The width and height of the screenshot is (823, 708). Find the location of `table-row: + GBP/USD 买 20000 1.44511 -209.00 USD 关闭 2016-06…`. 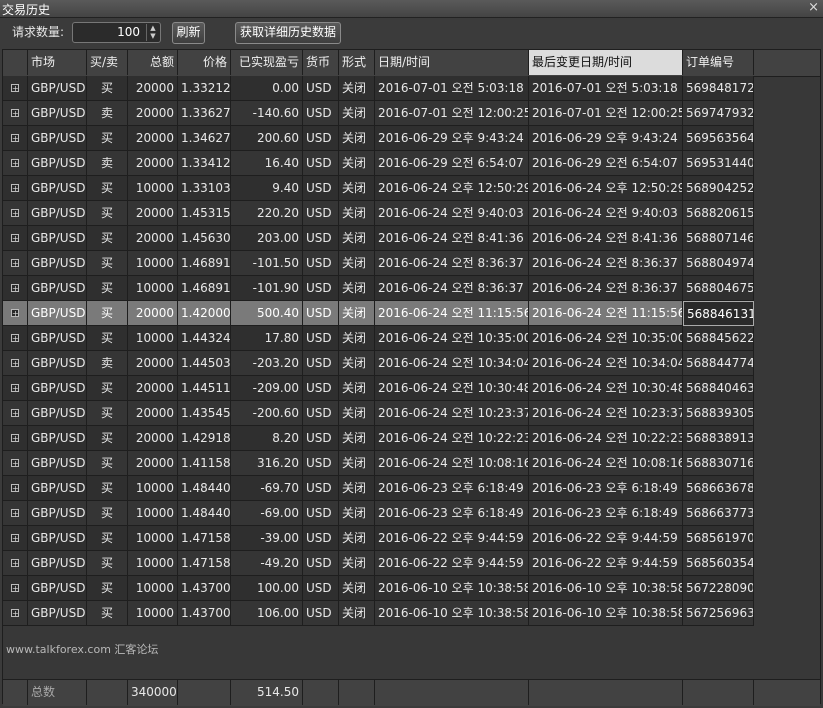

table-row: + GBP/USD 买 20000 1.44511 -209.00 USD 关闭 2016-06… is located at coordinates (378, 388).